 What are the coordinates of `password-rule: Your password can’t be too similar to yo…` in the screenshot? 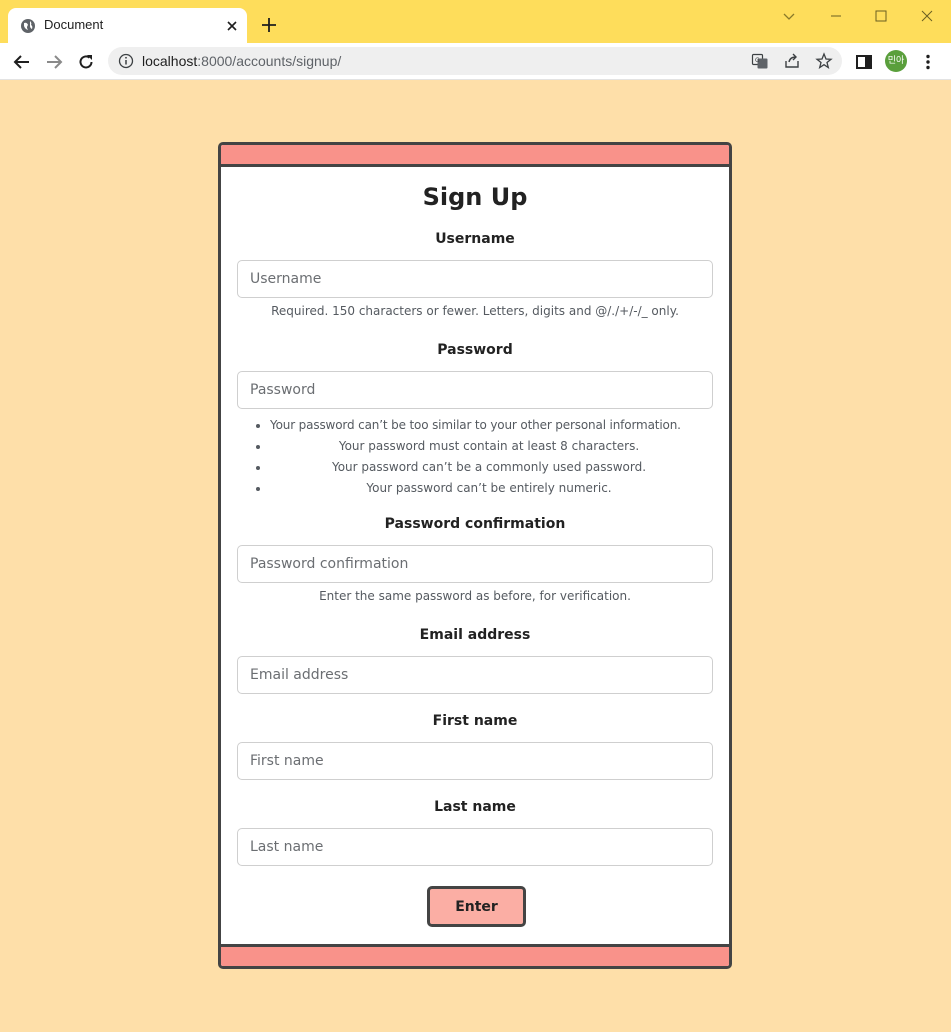 It's located at (489, 427).